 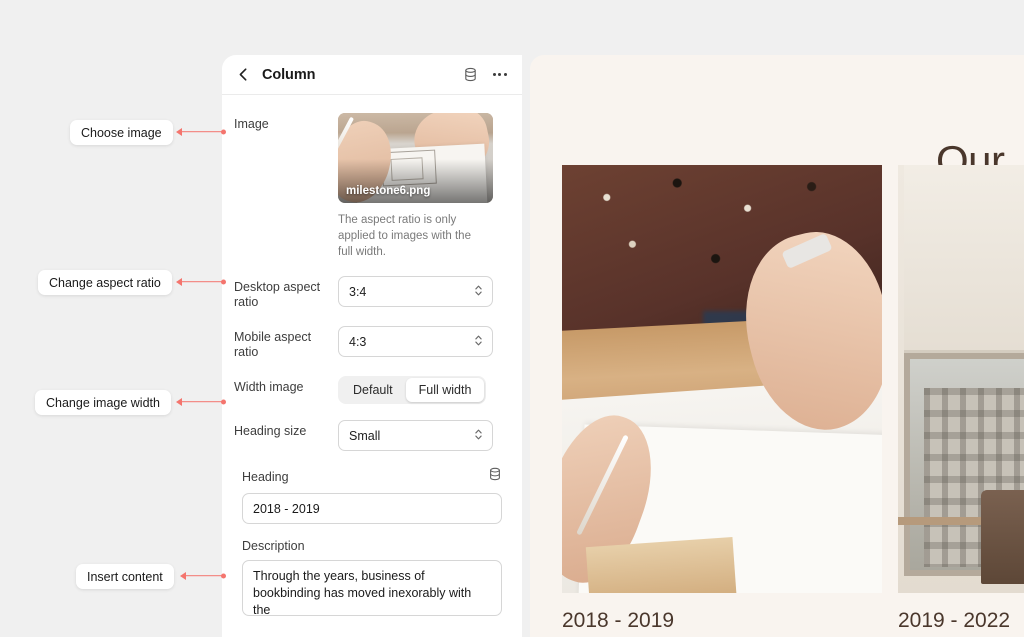 I want to click on panel-header: Column, so click(x=372, y=75).